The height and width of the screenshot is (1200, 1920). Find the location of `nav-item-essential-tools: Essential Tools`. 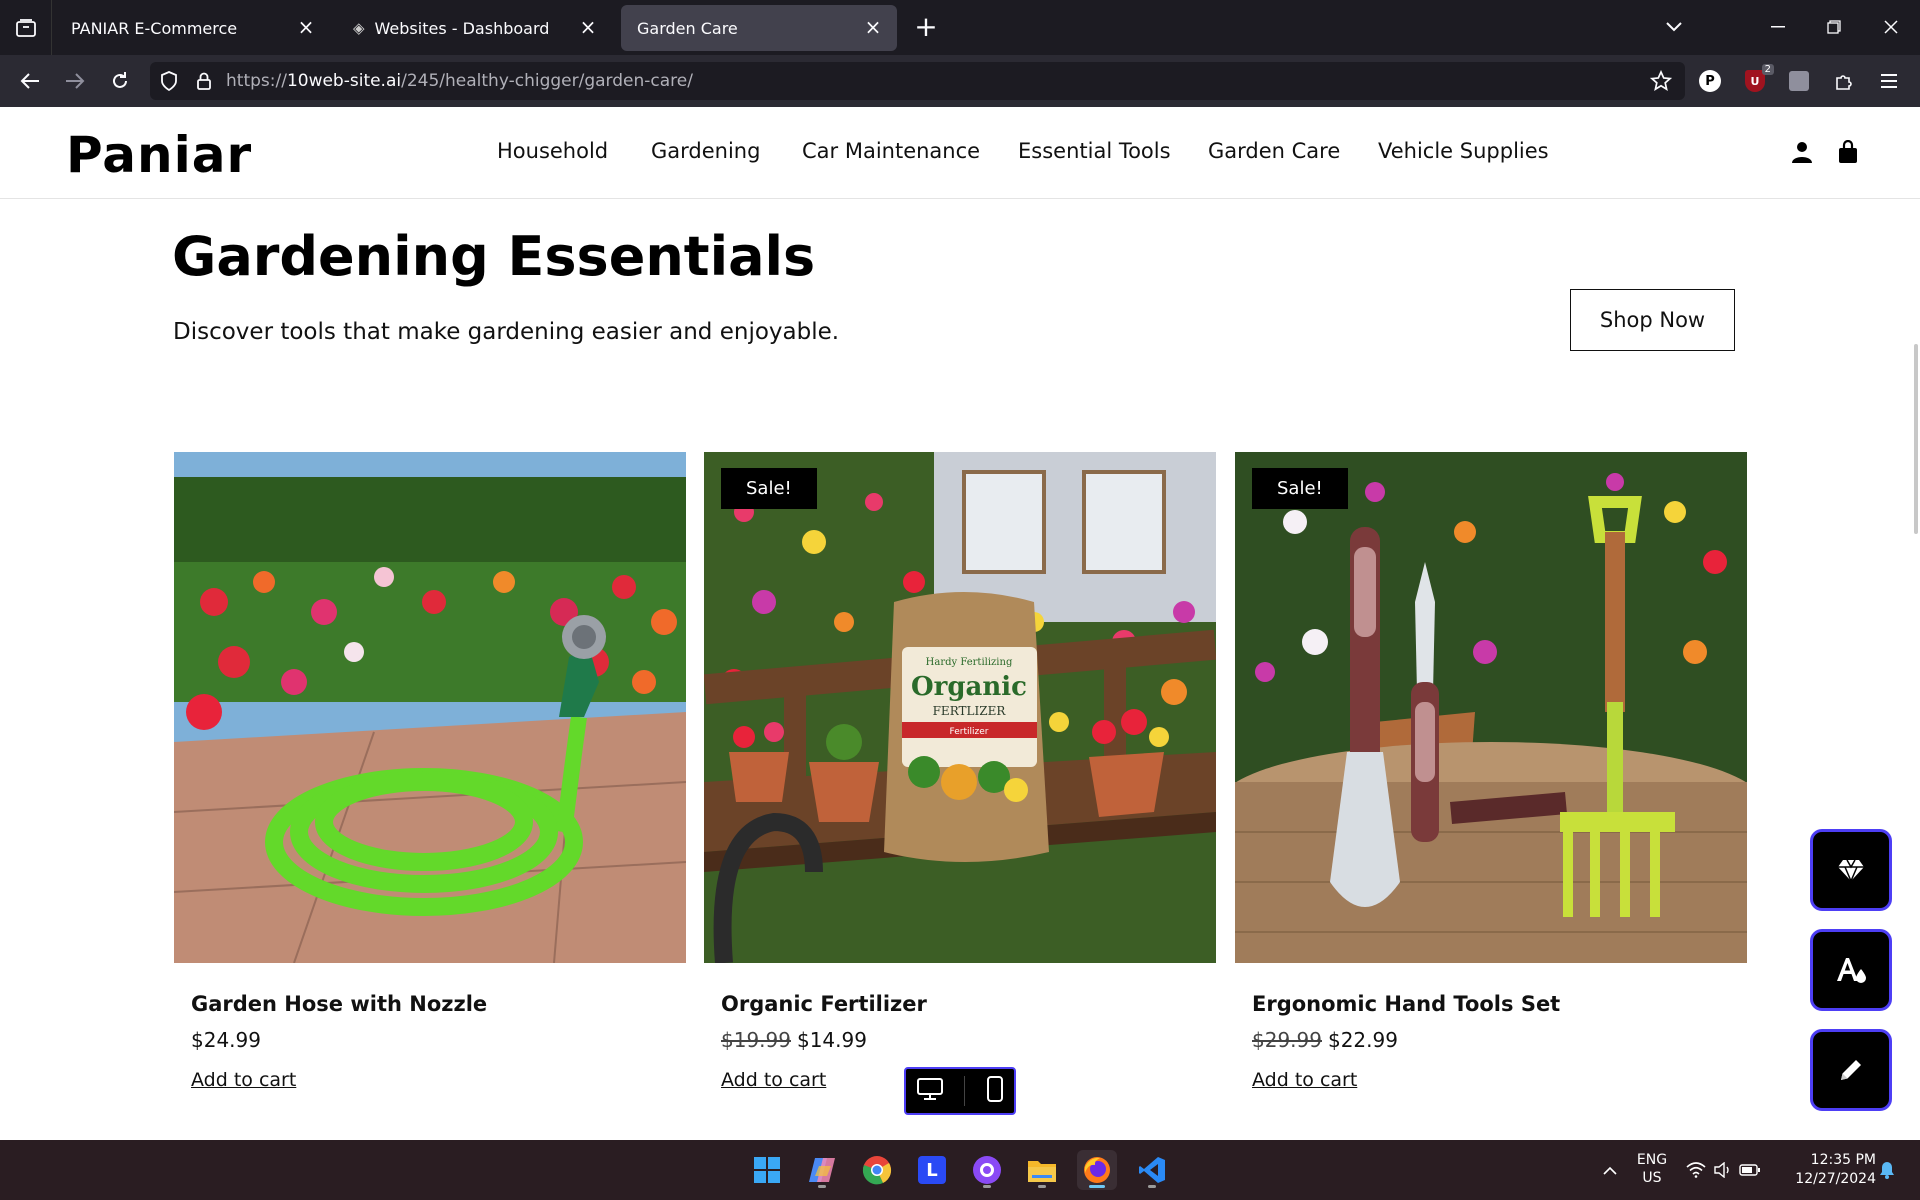

nav-item-essential-tools: Essential Tools is located at coordinates (1094, 151).